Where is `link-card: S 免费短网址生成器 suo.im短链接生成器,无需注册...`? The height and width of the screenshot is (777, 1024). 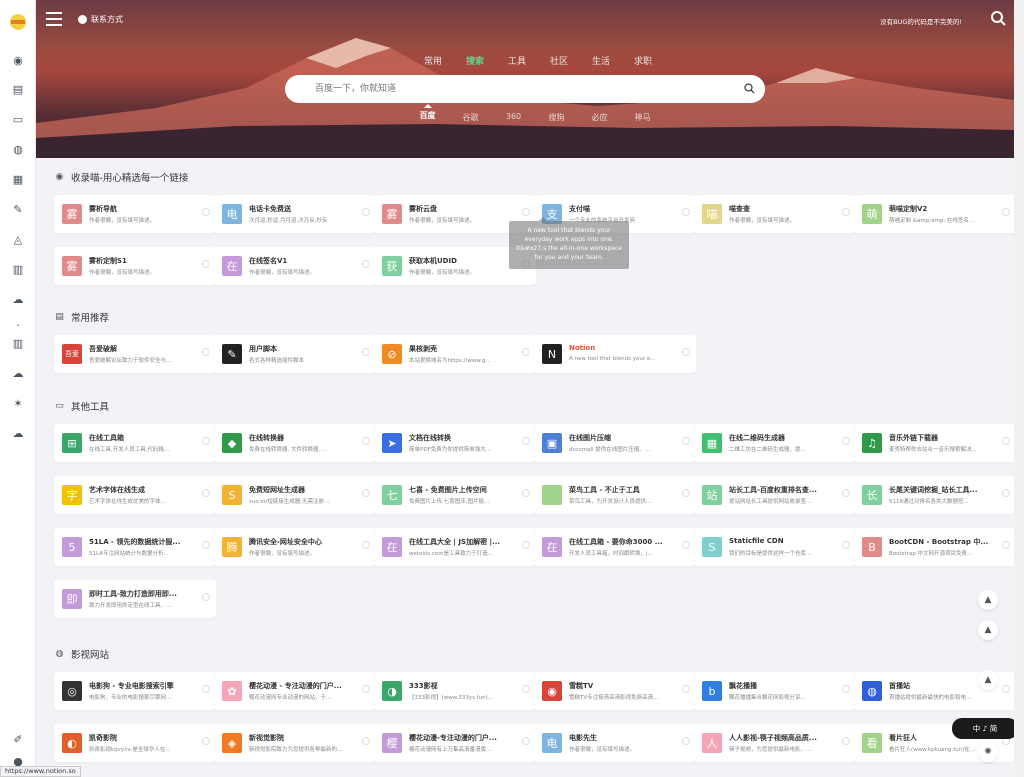
link-card: S 免费短网址生成器 suo.im短链接生成器,无需注册... is located at coordinates (295, 495).